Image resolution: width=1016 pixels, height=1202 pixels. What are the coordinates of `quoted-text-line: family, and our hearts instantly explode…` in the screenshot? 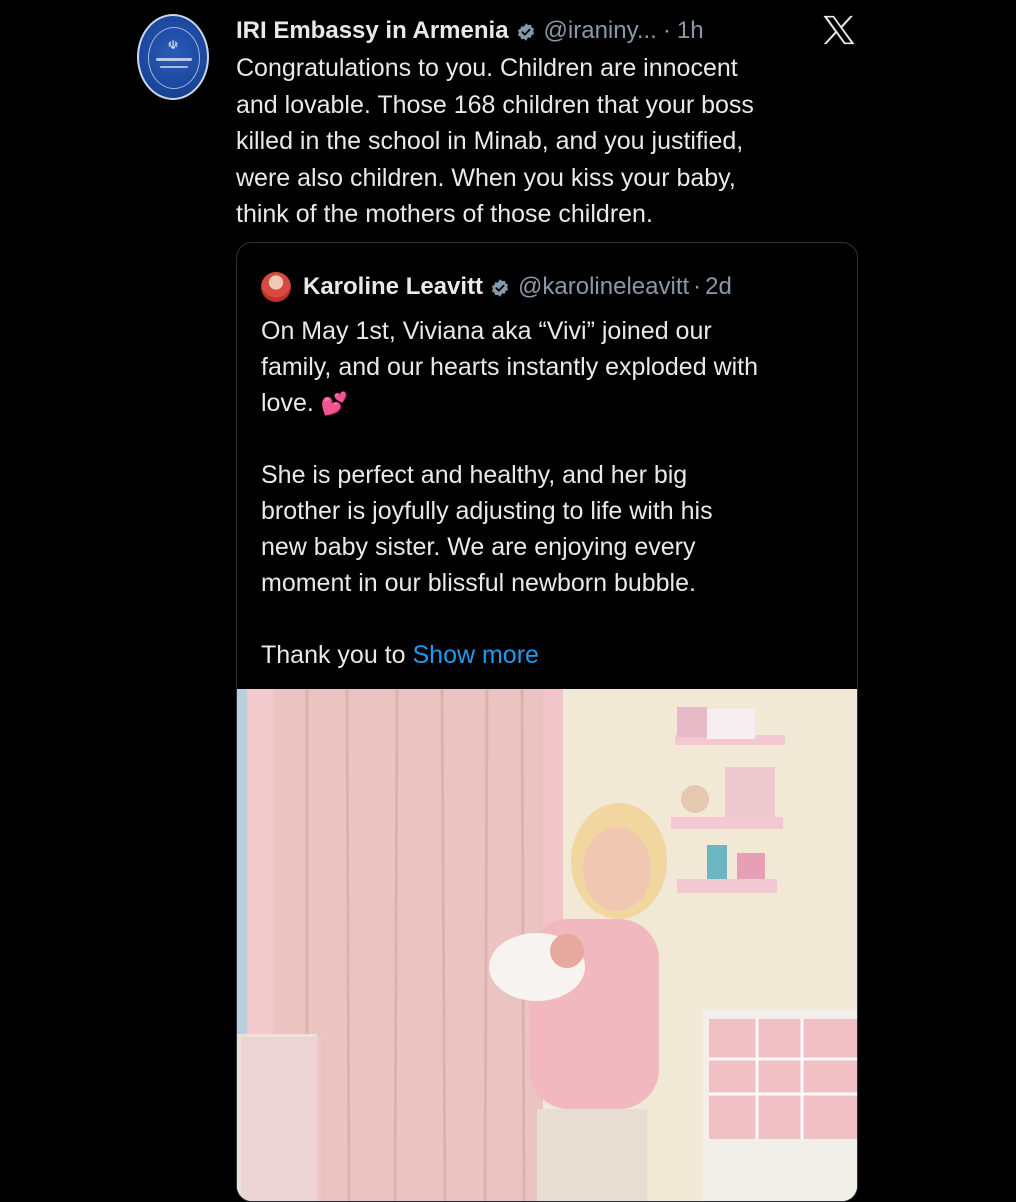 It's located at (510, 367).